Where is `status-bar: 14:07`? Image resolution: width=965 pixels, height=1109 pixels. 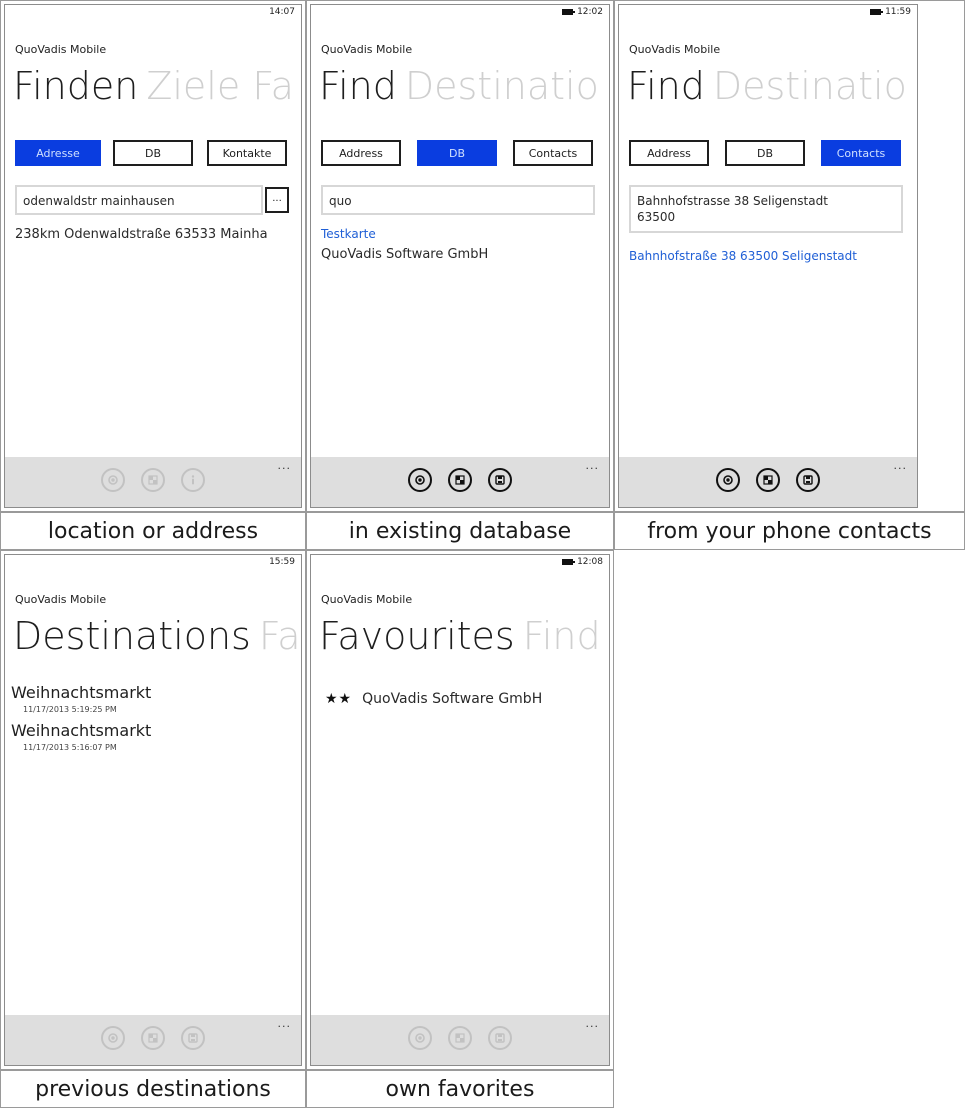 status-bar: 14:07 is located at coordinates (282, 12).